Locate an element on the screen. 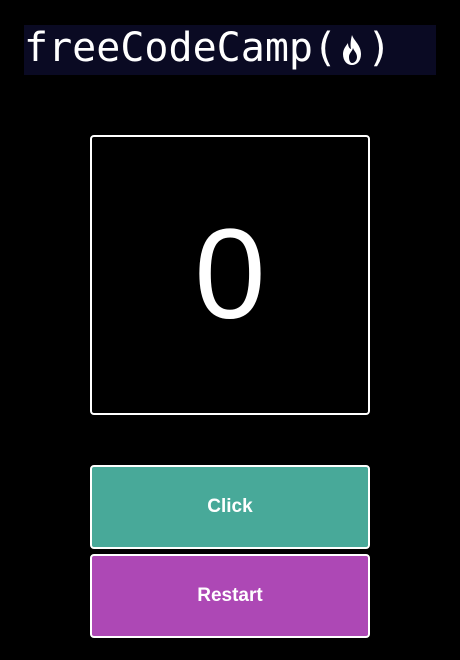  click-button: Click is located at coordinates (230, 507).